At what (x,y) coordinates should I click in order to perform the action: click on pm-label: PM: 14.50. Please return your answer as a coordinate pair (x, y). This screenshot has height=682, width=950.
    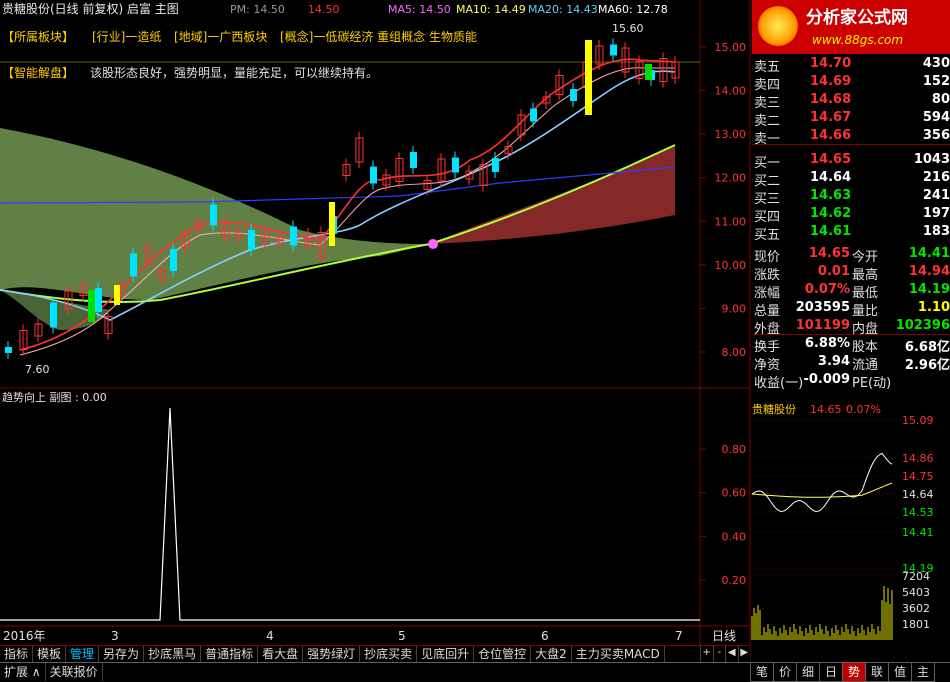
    Looking at the image, I should click on (257, 9).